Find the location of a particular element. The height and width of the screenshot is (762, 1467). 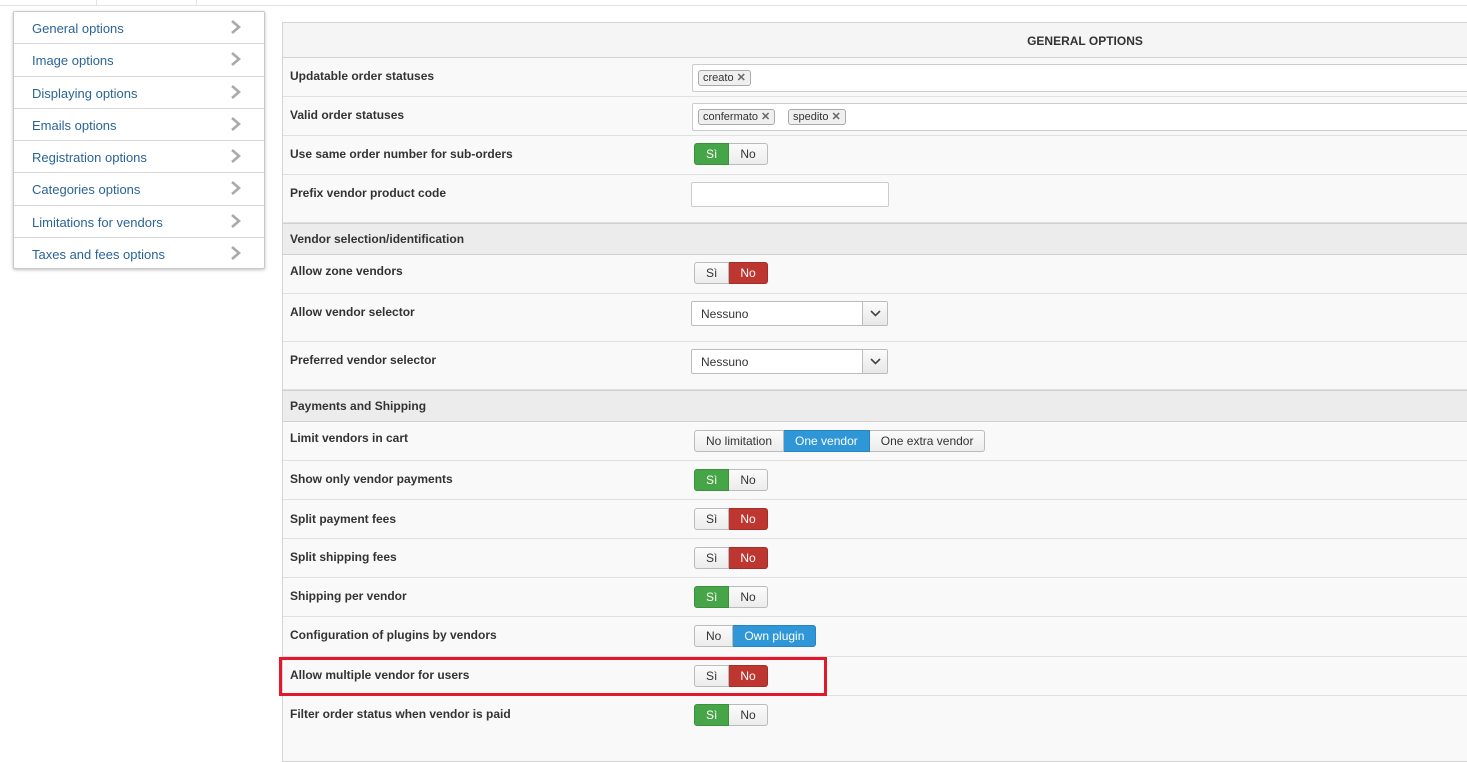

one-extra-vendor-button: One extra vendor is located at coordinates (927, 441).